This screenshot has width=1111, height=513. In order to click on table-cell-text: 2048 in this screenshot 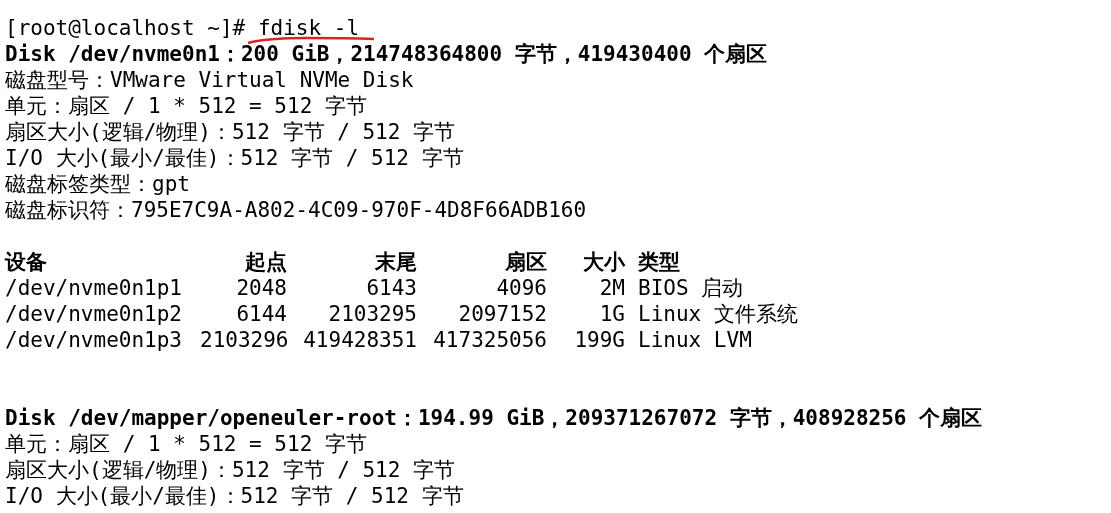, I will do `click(261, 288)`.